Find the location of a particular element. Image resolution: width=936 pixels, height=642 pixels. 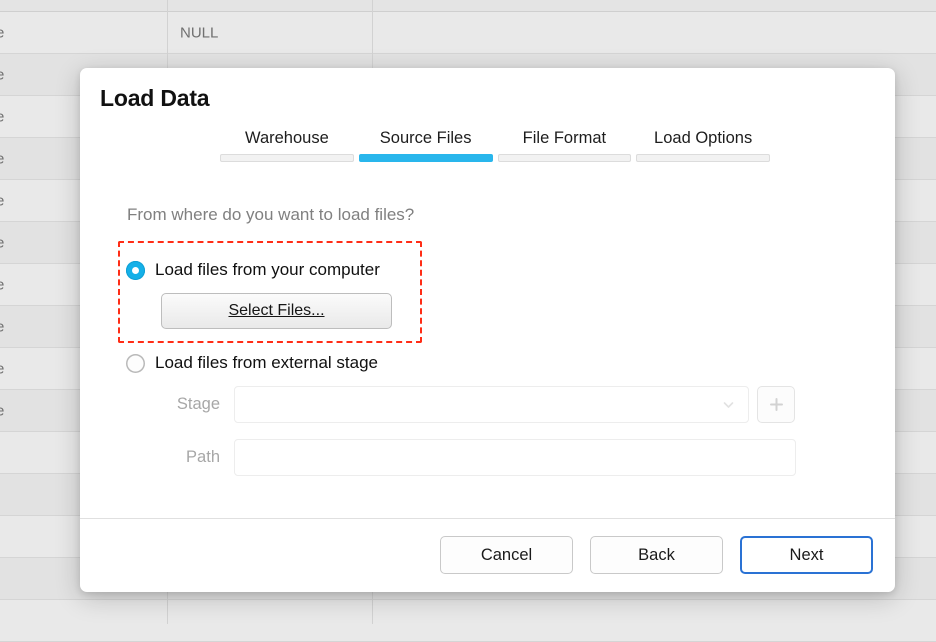

next-button: Next is located at coordinates (806, 555).